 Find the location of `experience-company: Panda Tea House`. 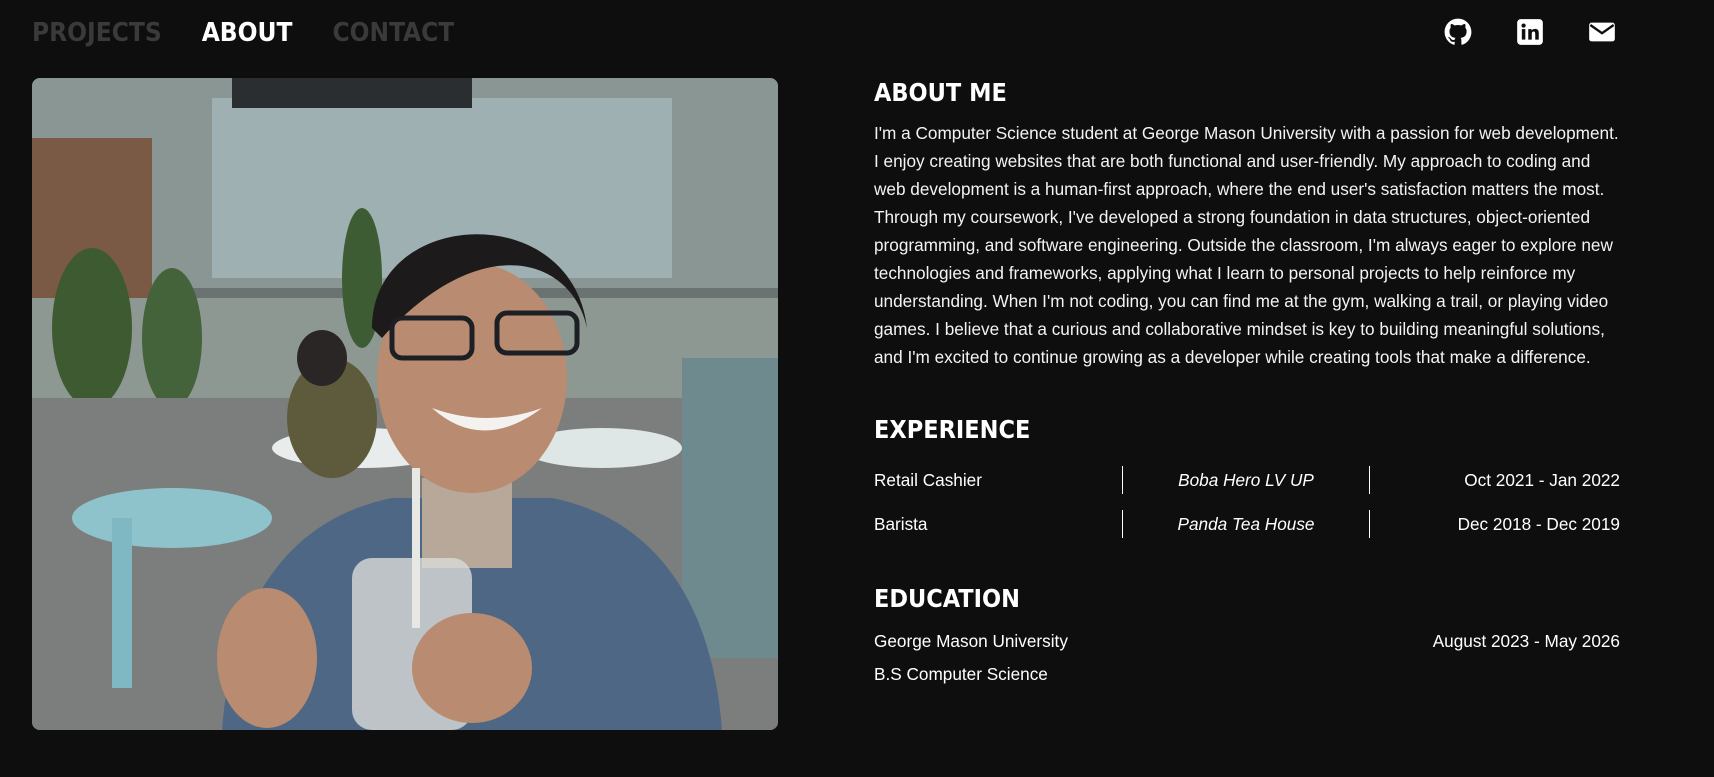

experience-company: Panda Tea House is located at coordinates (1246, 523).